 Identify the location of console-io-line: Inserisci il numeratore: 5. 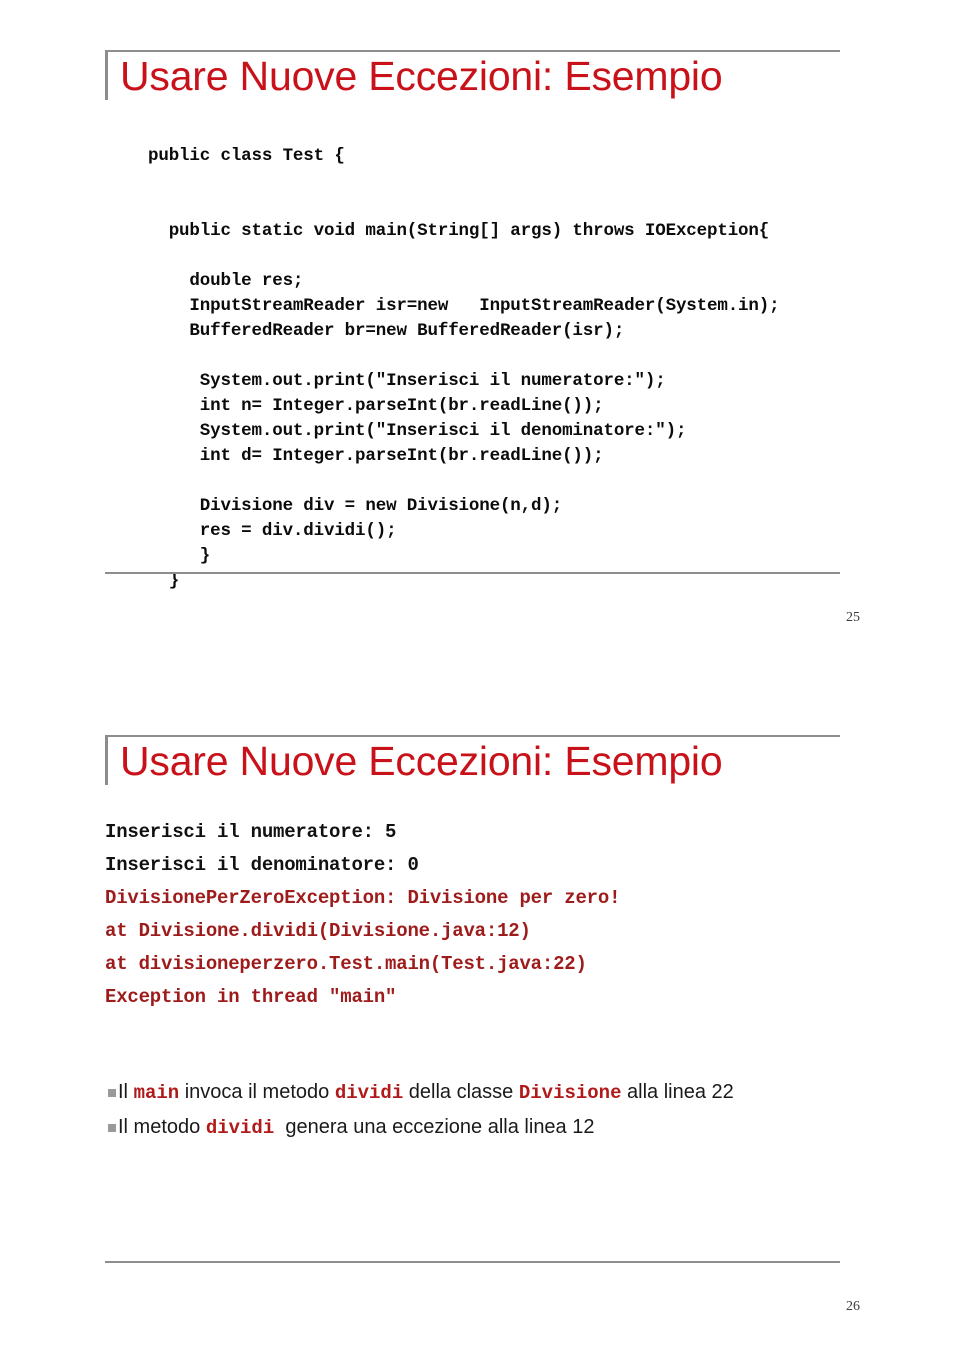
(251, 832).